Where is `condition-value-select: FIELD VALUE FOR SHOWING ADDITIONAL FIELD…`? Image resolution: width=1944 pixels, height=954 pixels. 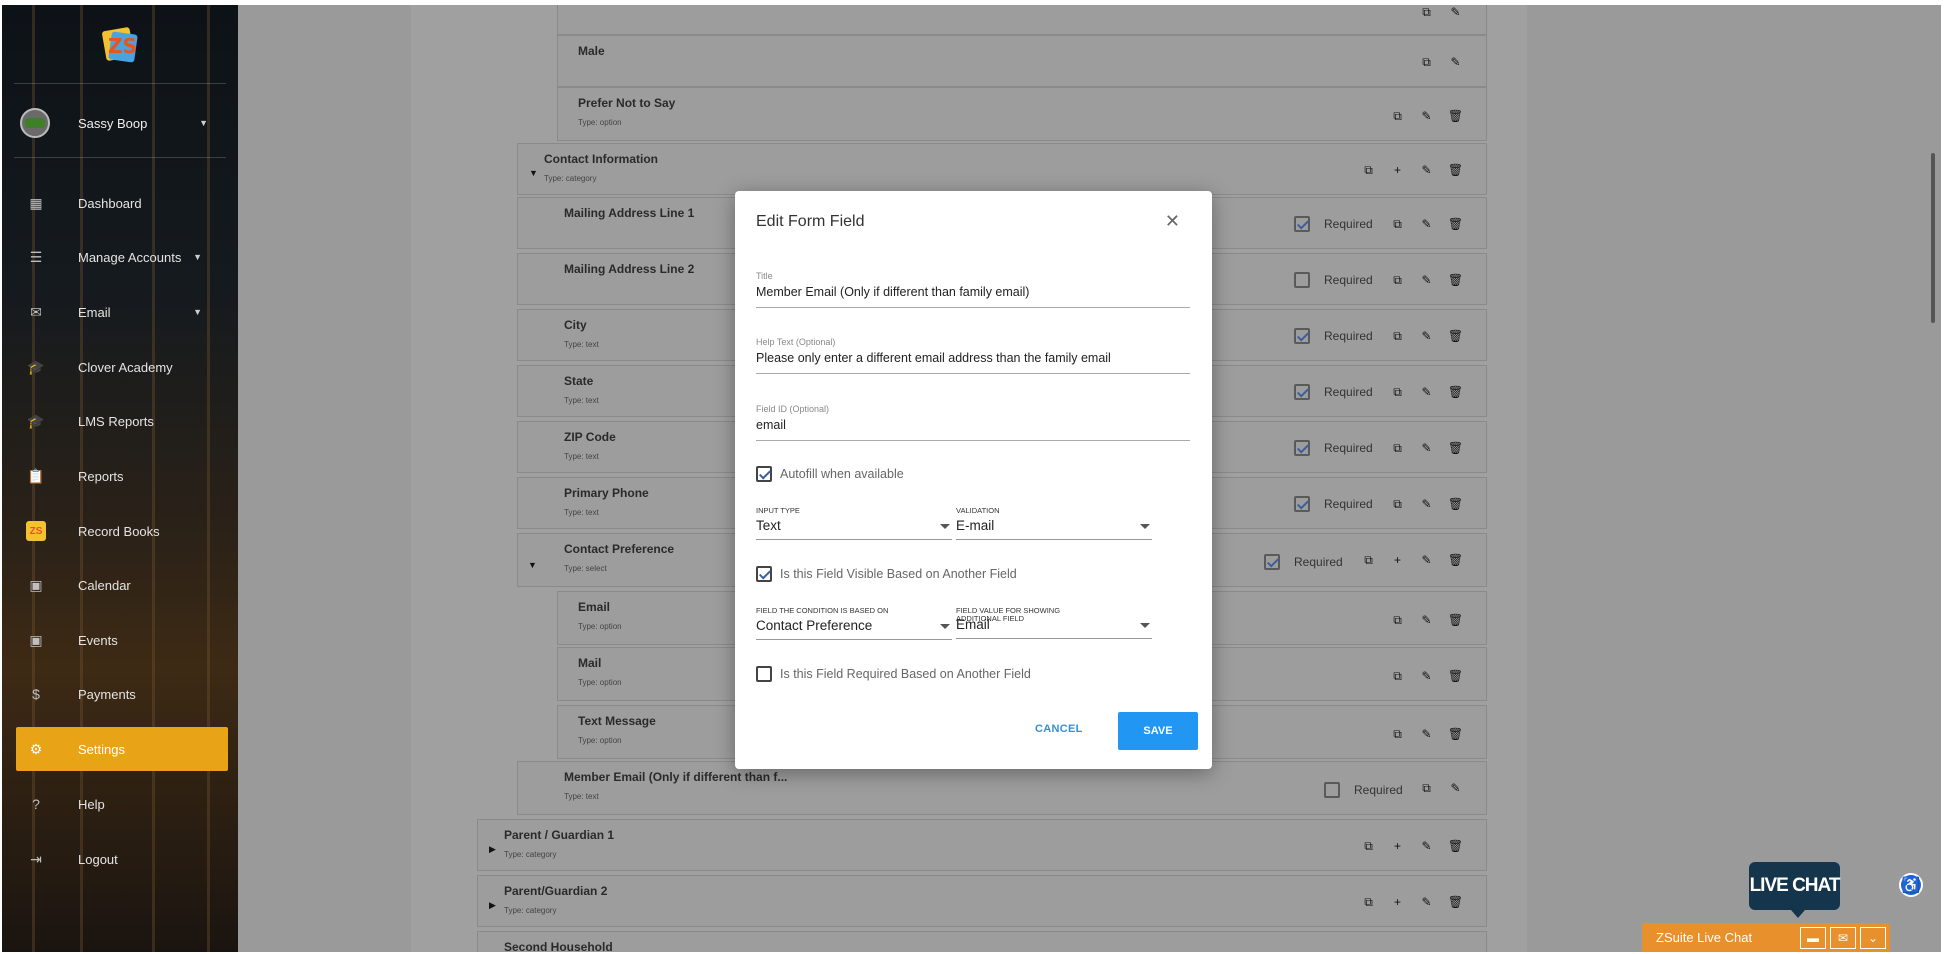
condition-value-select: FIELD VALUE FOR SHOWING ADDITIONAL FIELD… is located at coordinates (1054, 623).